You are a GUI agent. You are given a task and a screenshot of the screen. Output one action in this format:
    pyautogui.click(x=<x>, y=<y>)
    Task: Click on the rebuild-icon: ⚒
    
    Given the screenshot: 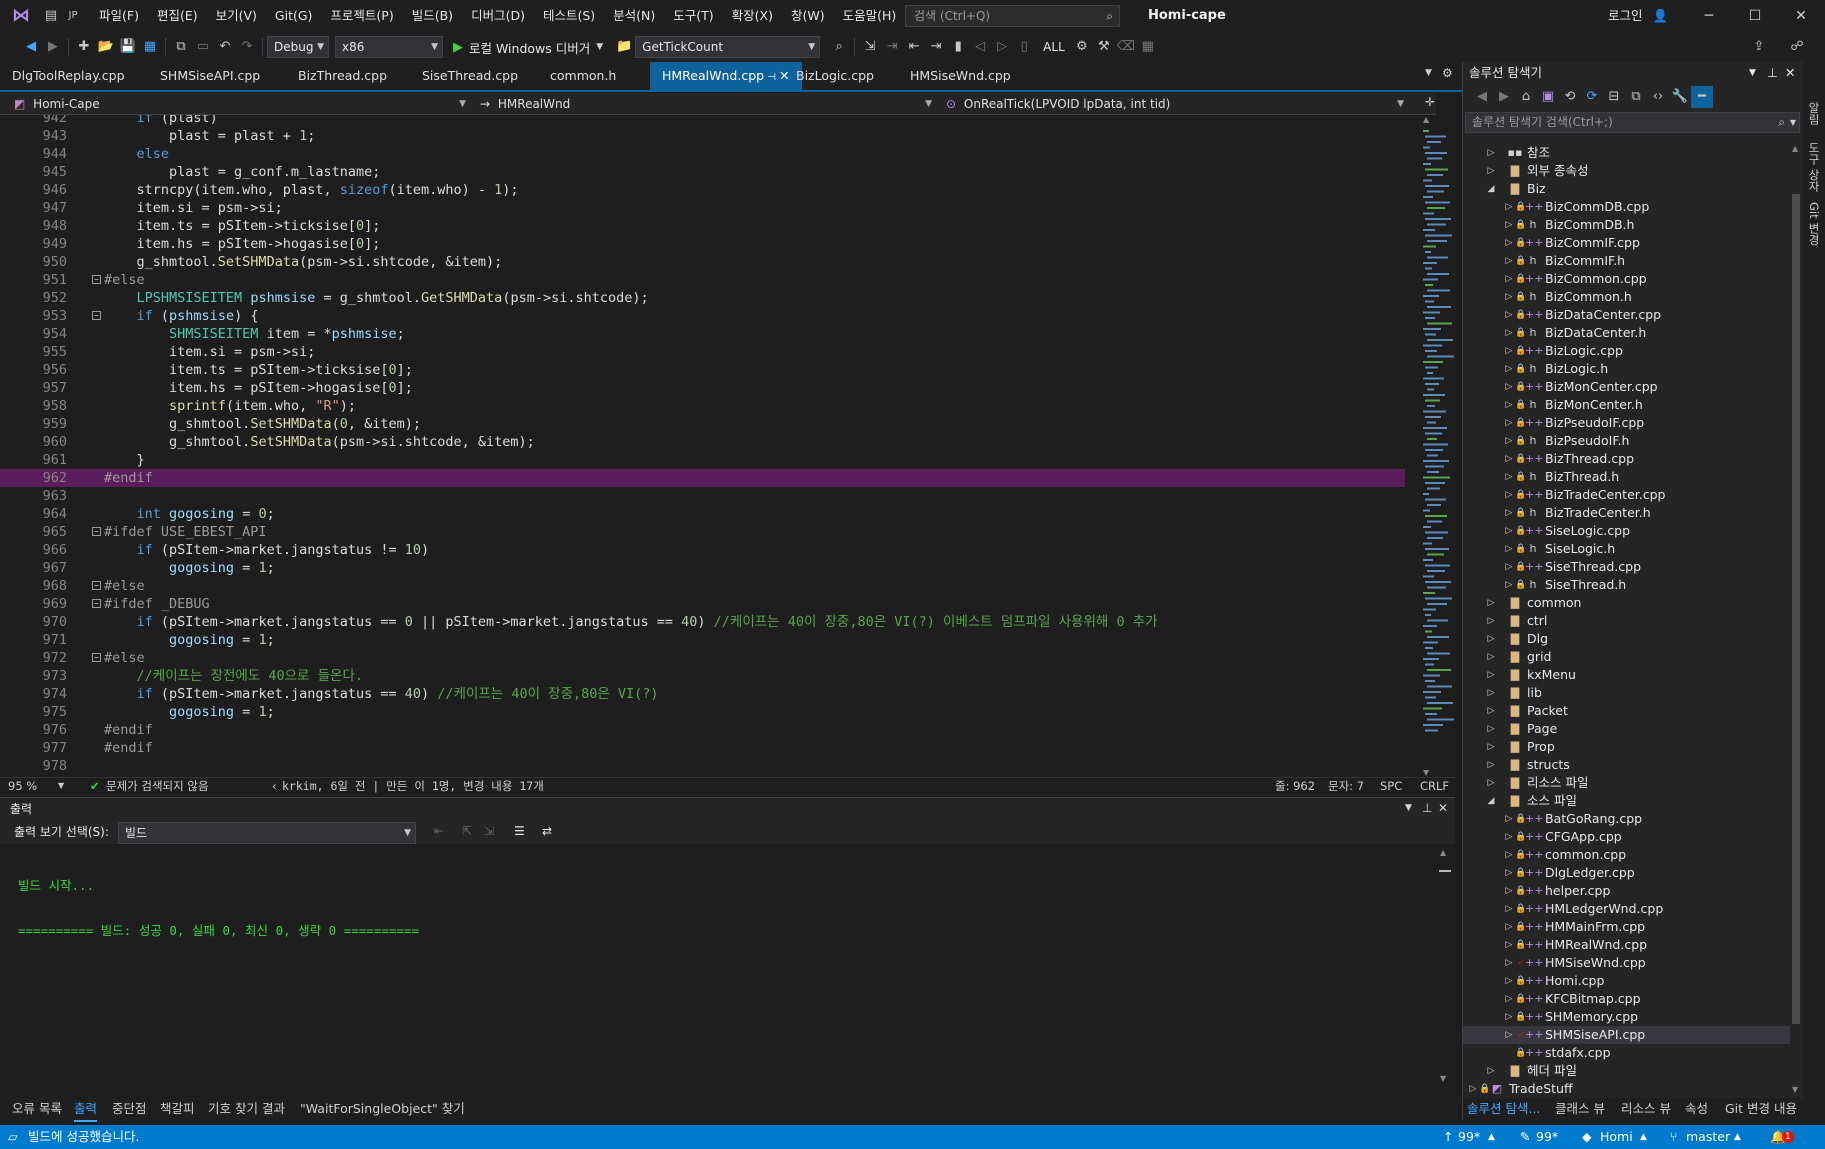 What is the action you would take?
    pyautogui.click(x=1104, y=47)
    